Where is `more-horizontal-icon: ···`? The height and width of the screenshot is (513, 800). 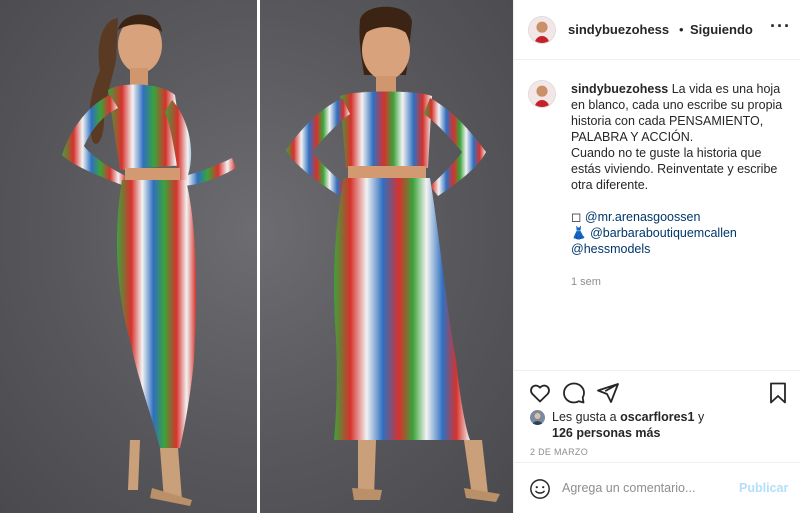
more-horizontal-icon: ··· is located at coordinates (780, 26).